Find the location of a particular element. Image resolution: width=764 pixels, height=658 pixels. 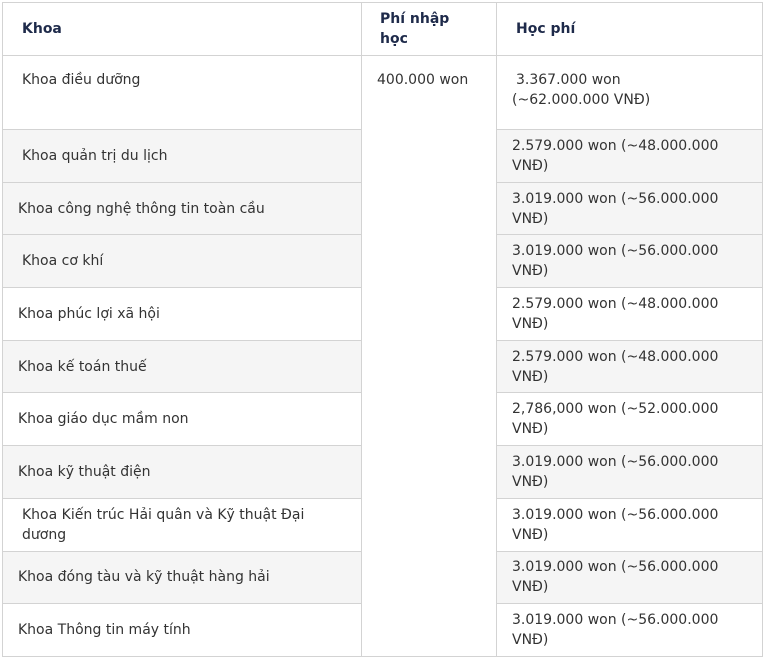

khoa-cell: Khoa đóng tàu và kỹ thuật hàng hải is located at coordinates (182, 577).